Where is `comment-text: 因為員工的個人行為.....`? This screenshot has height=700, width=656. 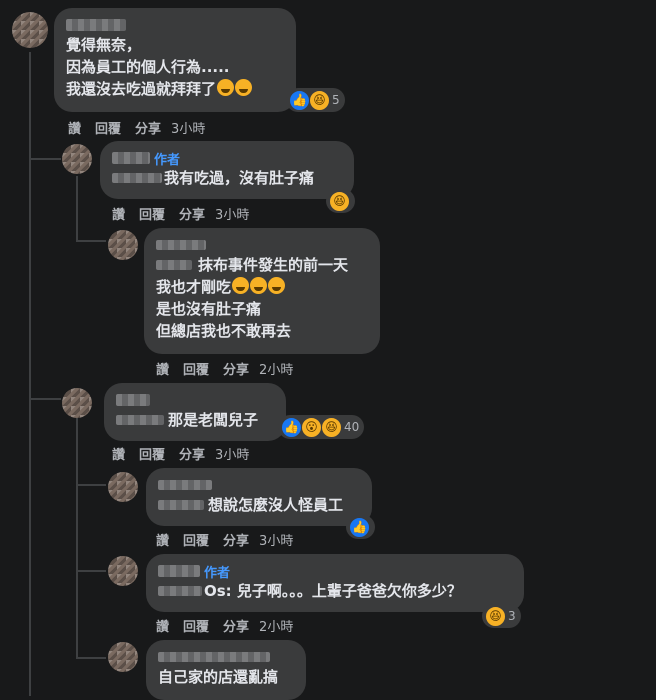
comment-text: 因為員工的個人行為..... is located at coordinates (148, 67).